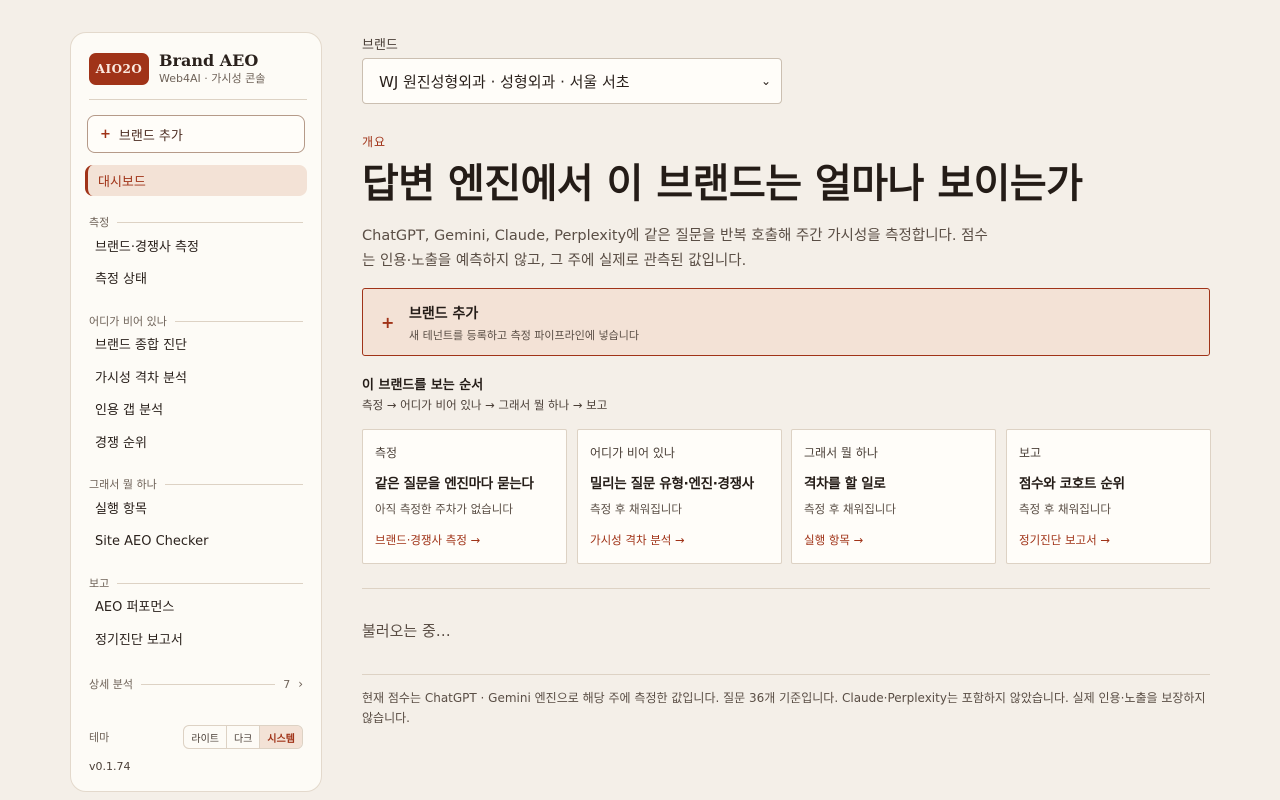  Describe the element at coordinates (1072, 484) in the screenshot. I see `step-card-title: 점수와 코호트 순위` at that location.